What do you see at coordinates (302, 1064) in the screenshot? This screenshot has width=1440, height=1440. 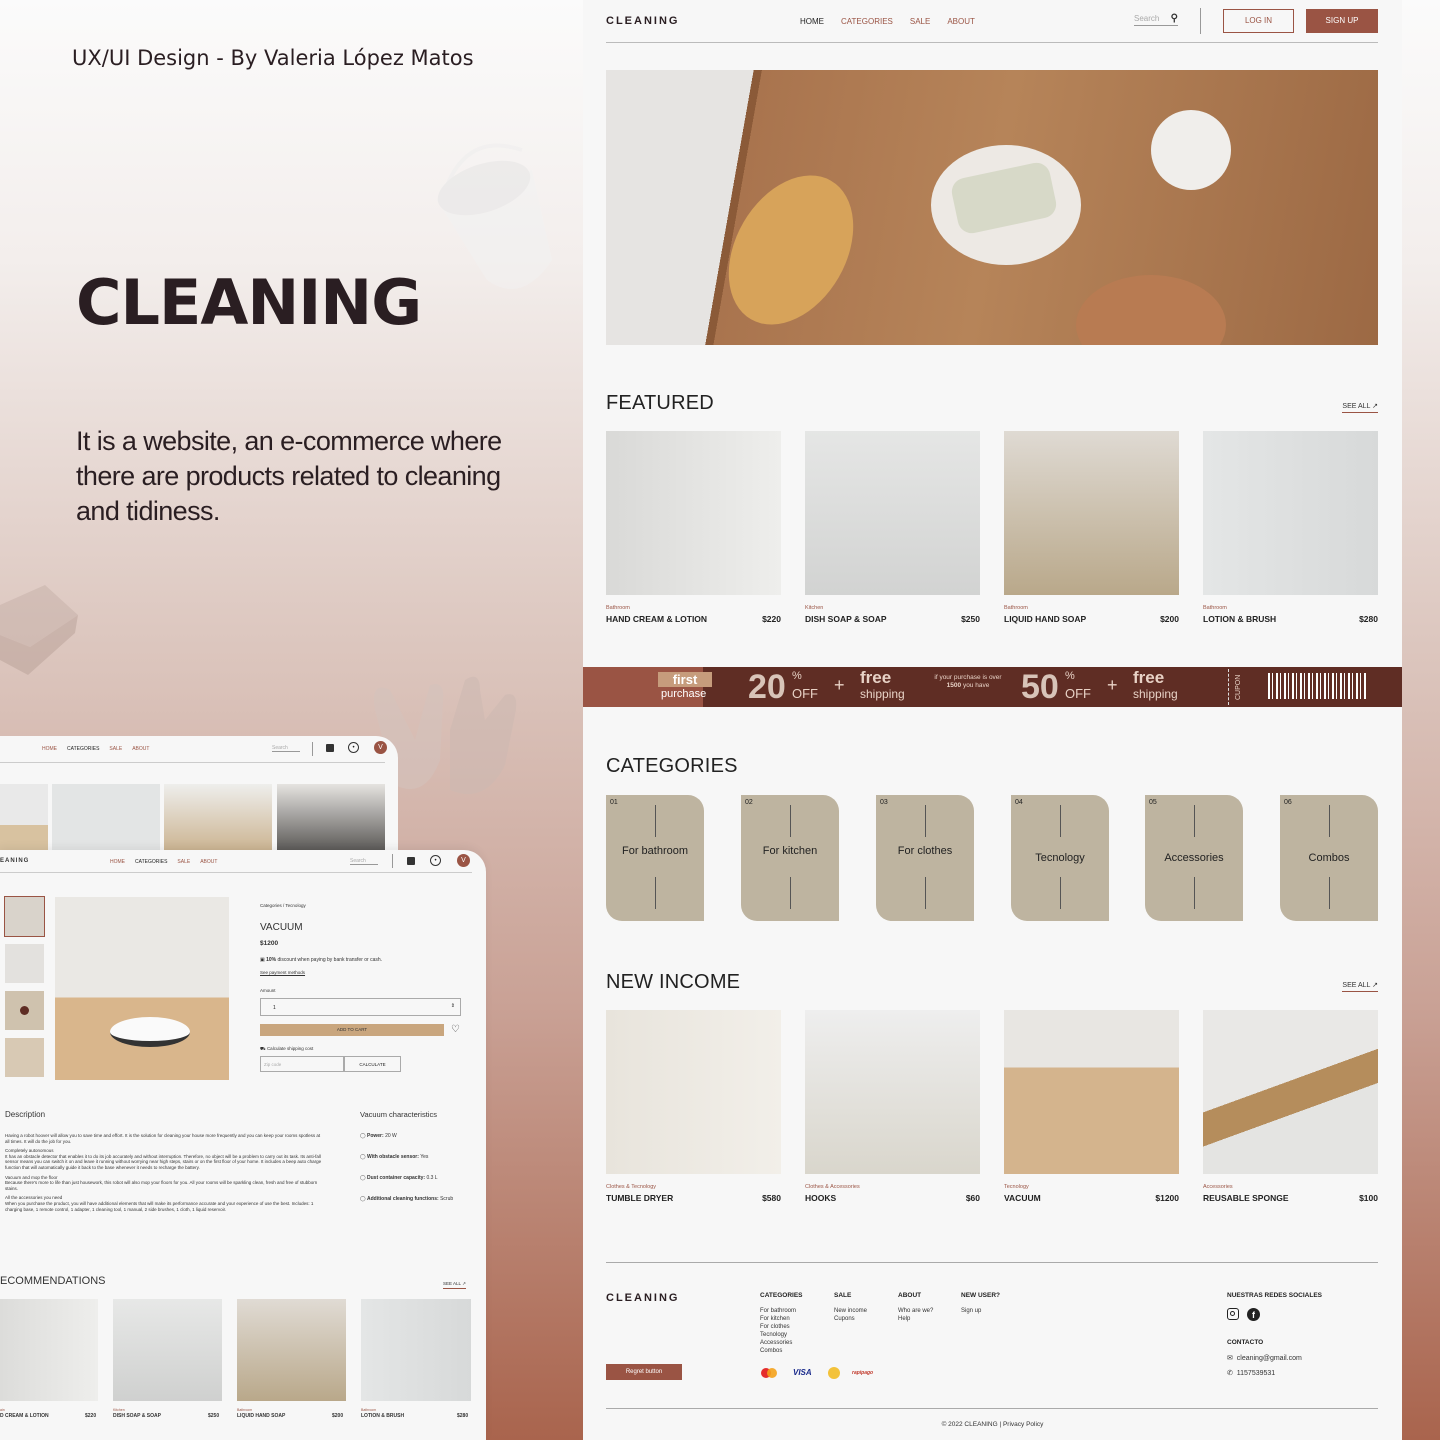 I see `zip-code-input: Zip code` at bounding box center [302, 1064].